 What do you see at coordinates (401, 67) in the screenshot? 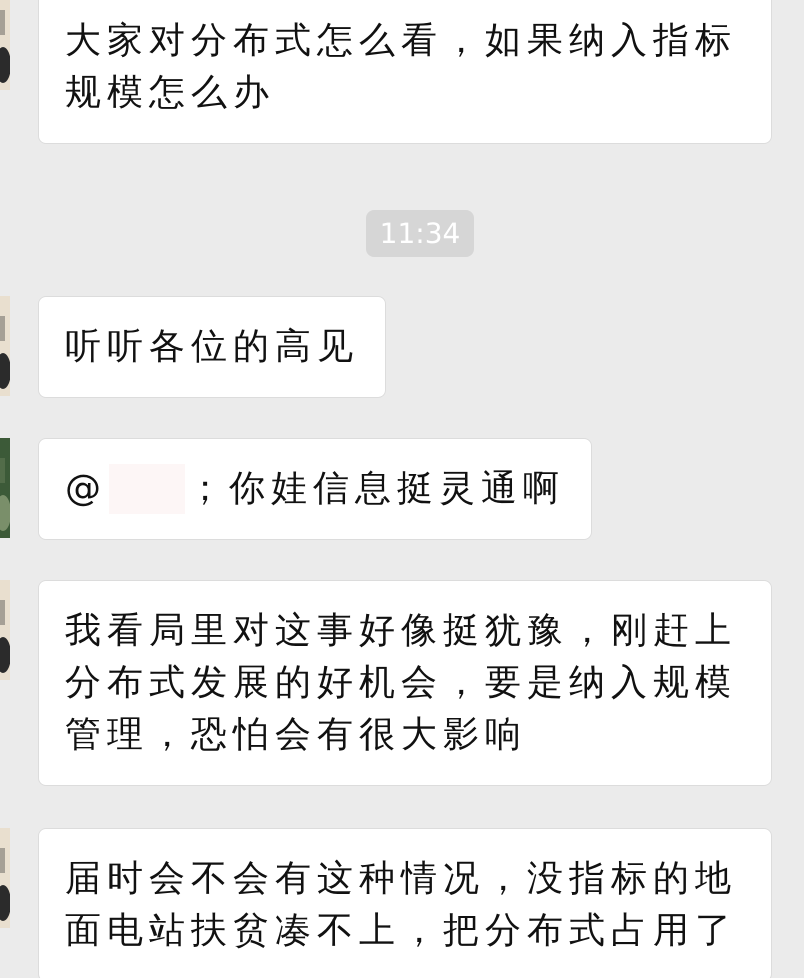
I see `message-text: 大家对分布式怎么看，如果纳入指标规模怎么办` at bounding box center [401, 67].